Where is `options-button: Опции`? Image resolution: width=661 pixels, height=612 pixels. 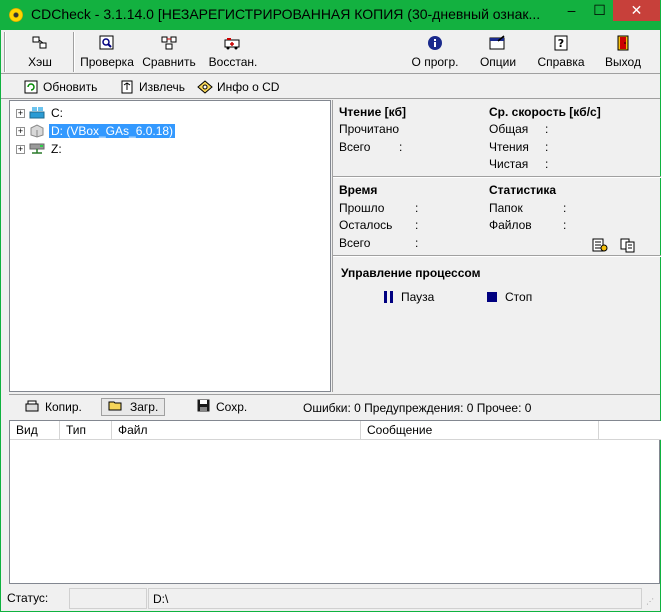
options-button: Опции is located at coordinates (498, 53).